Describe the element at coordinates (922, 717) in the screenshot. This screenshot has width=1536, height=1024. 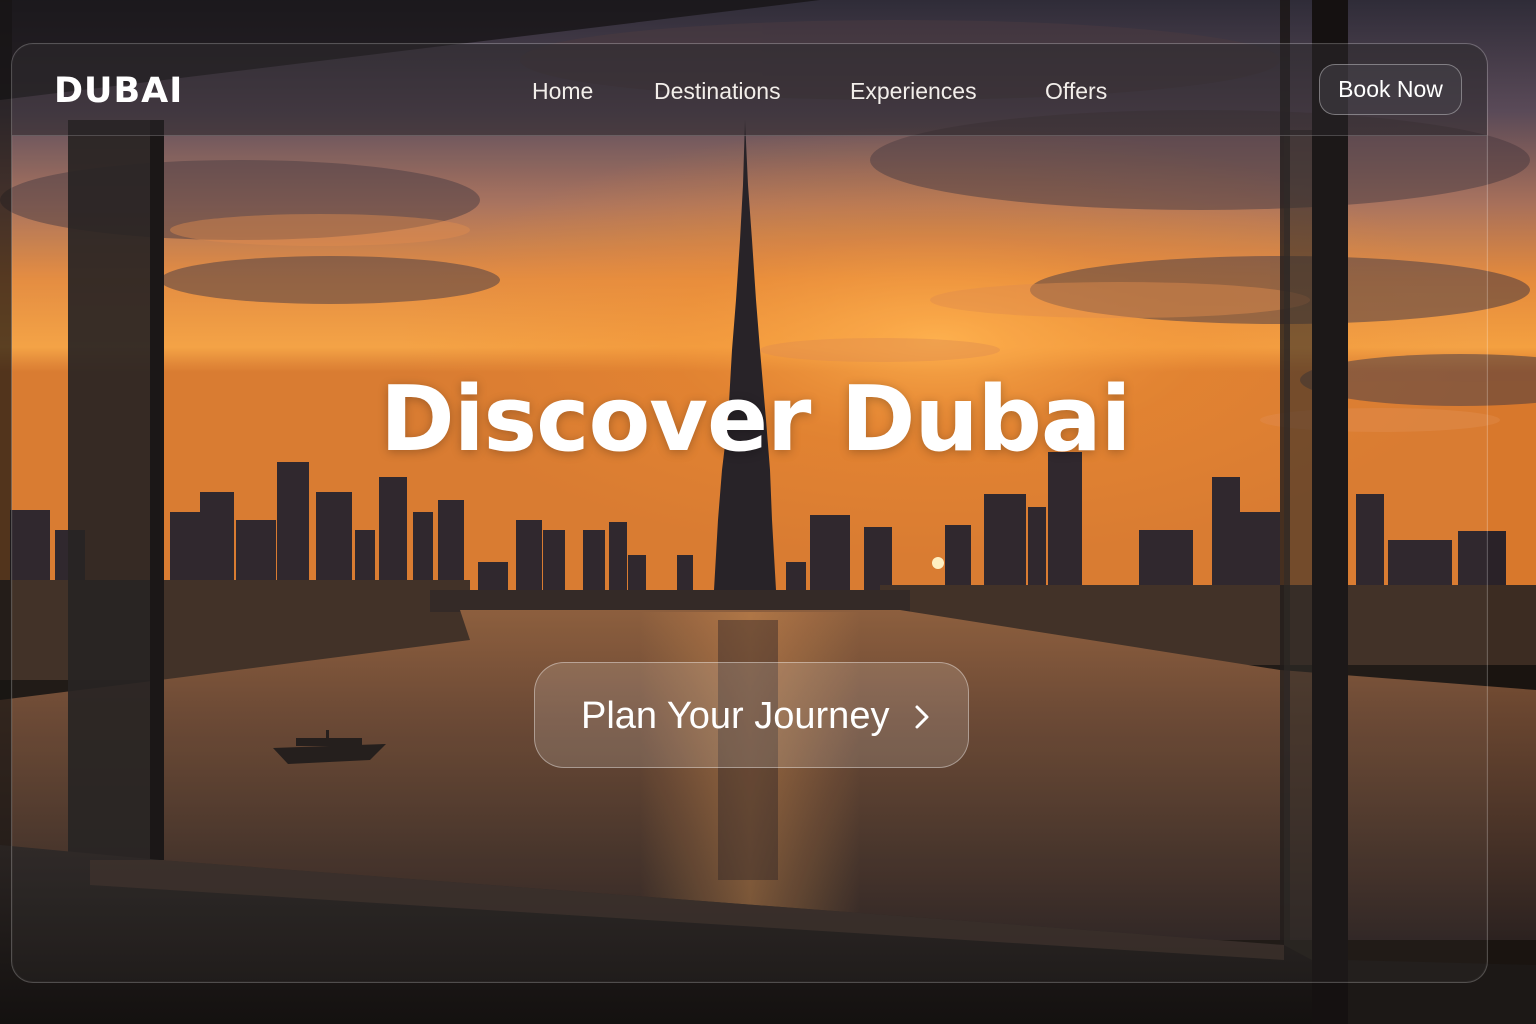
I see `chevron-right-icon` at that location.